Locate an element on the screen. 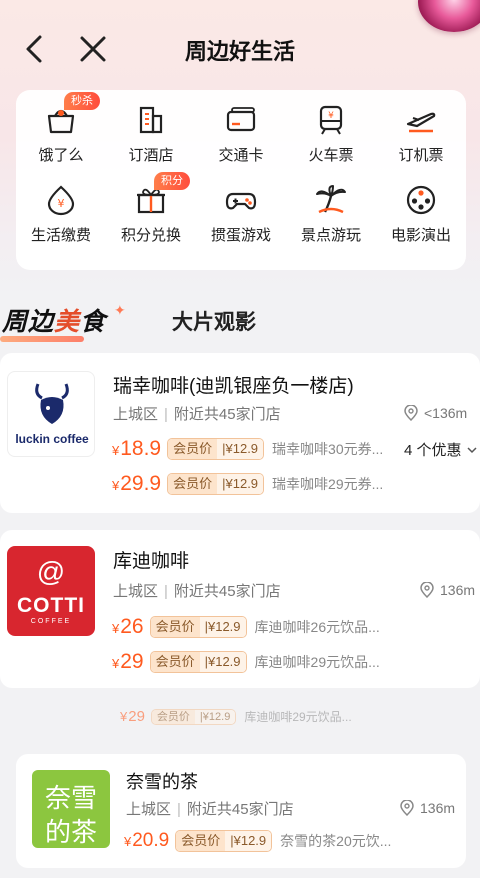 The width and height of the screenshot is (480, 878). store-logo: @ COTTI COFFEE is located at coordinates (51, 591).